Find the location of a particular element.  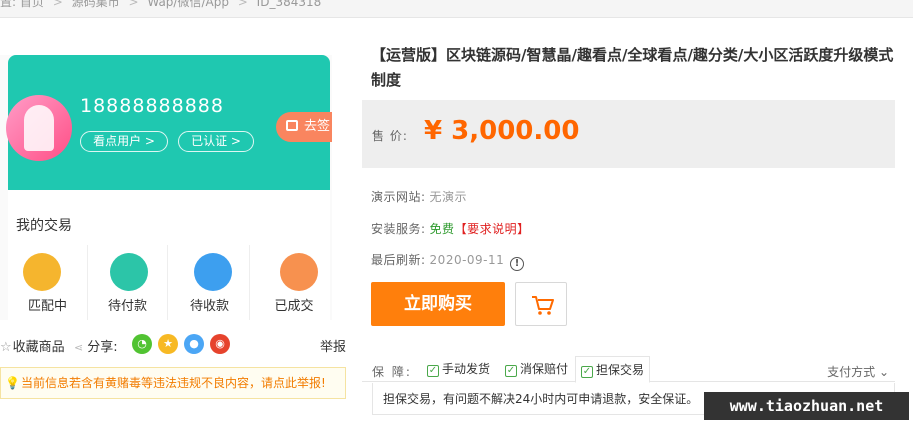

trade-item-label: 待收款 is located at coordinates (209, 306).